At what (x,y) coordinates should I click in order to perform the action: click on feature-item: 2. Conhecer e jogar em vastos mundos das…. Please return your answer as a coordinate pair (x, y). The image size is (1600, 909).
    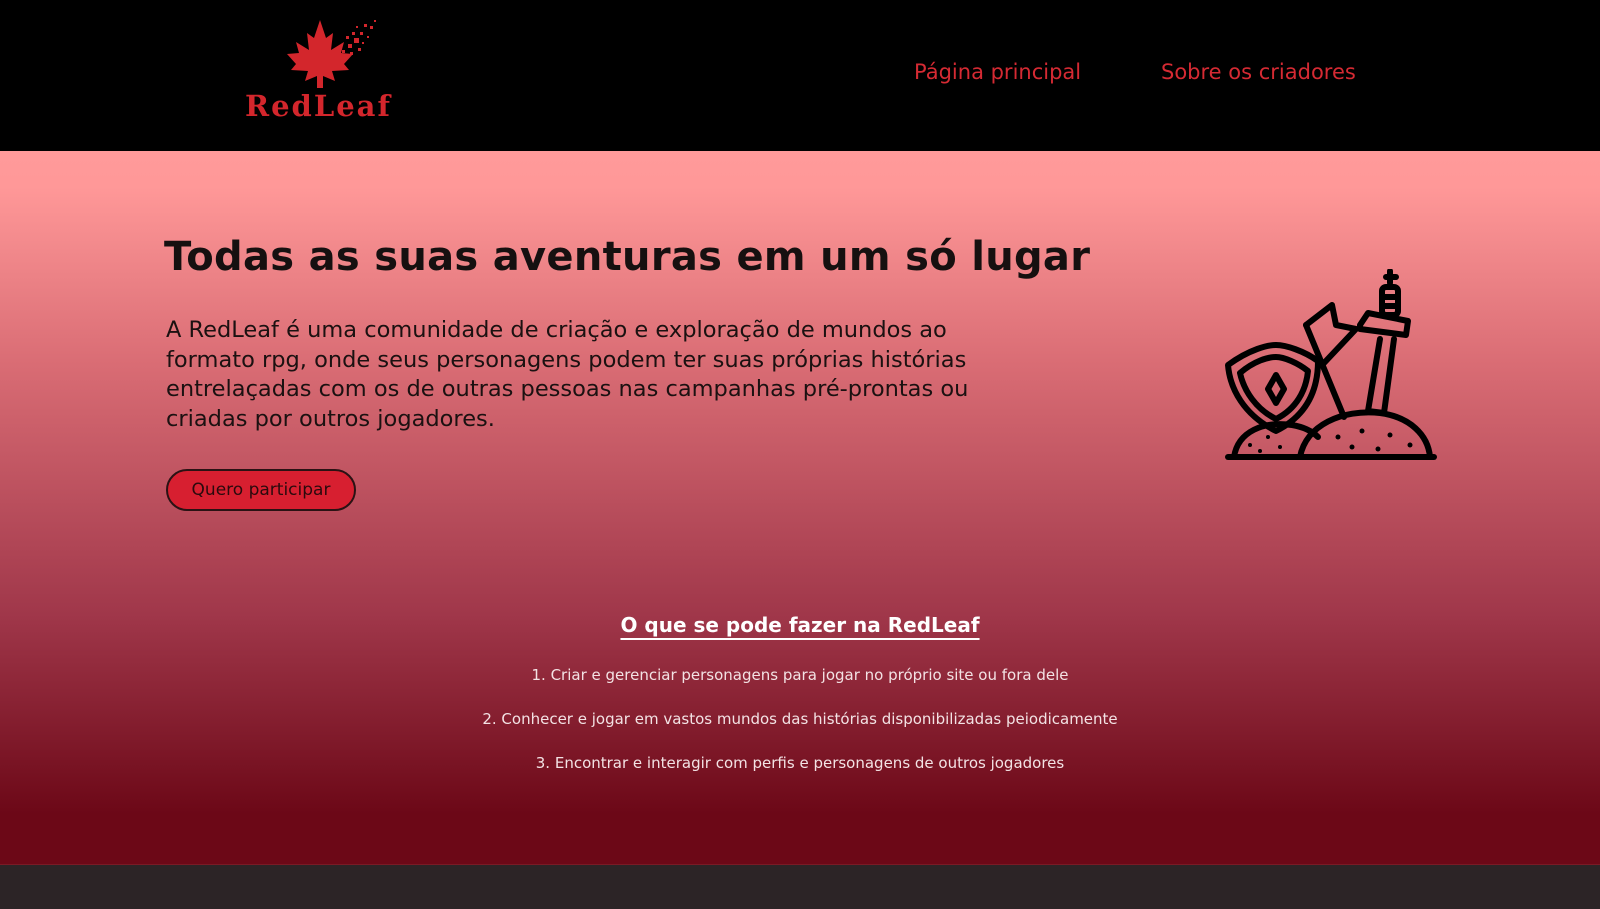
    Looking at the image, I should click on (800, 719).